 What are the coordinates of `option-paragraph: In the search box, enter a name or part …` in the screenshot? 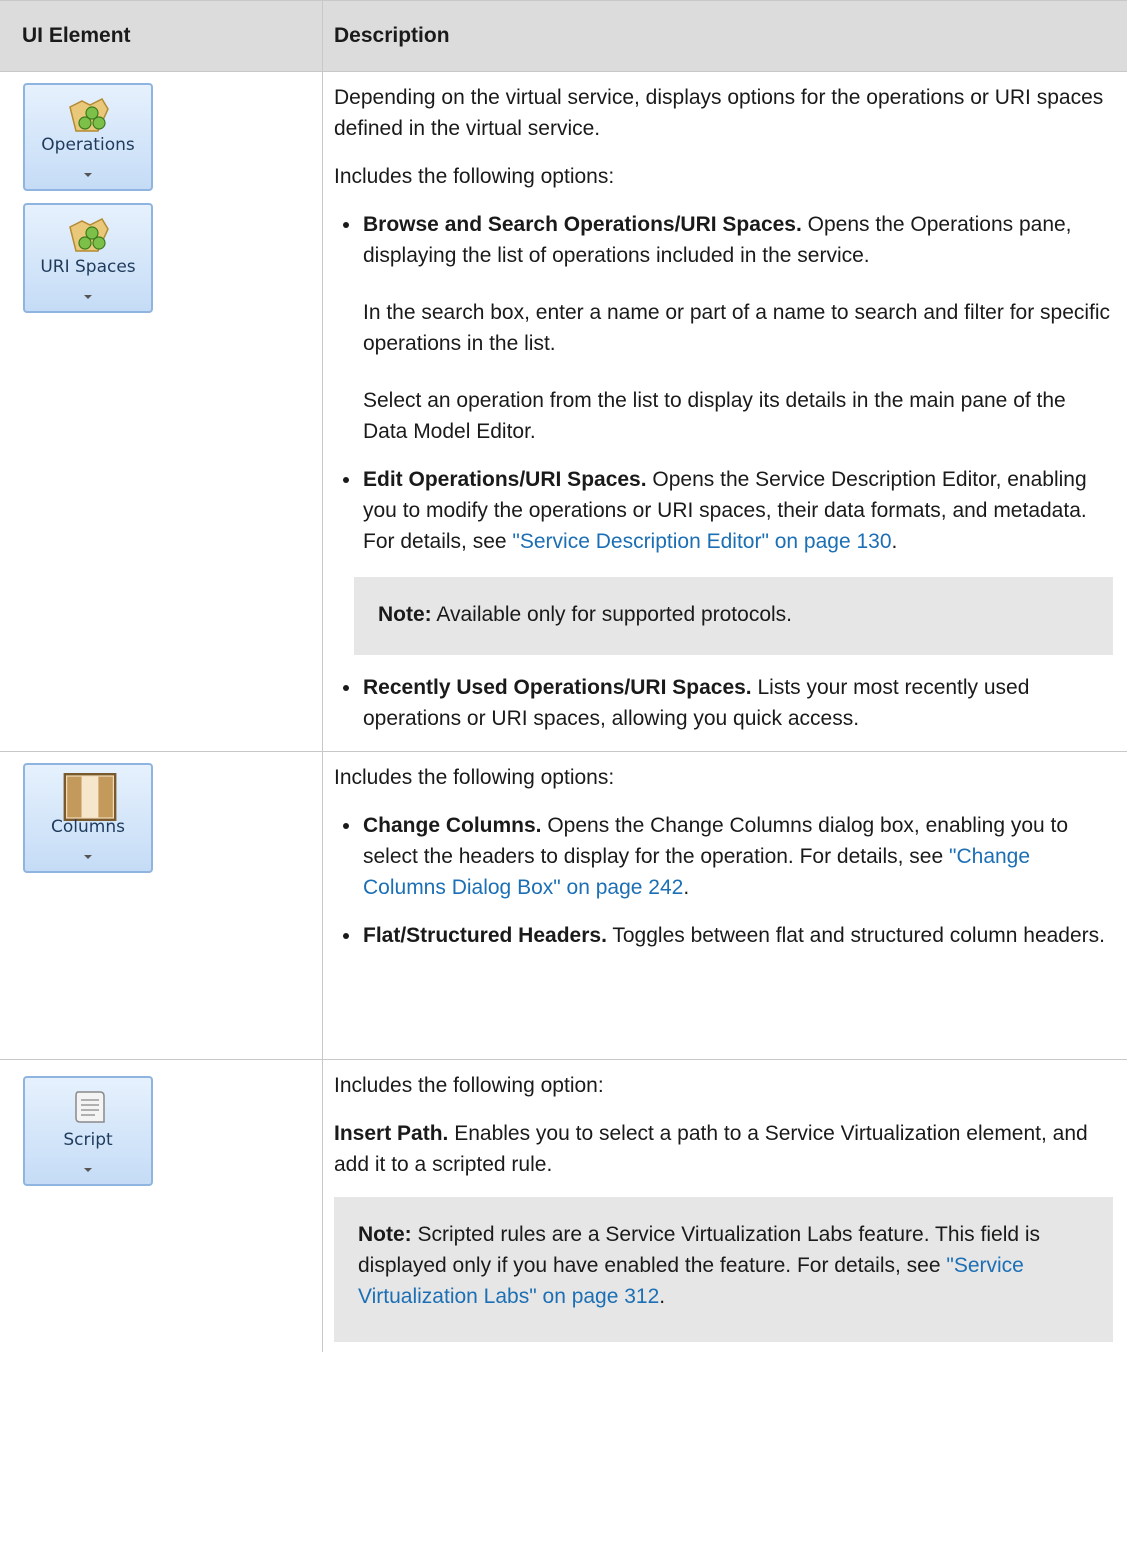 It's located at (737, 328).